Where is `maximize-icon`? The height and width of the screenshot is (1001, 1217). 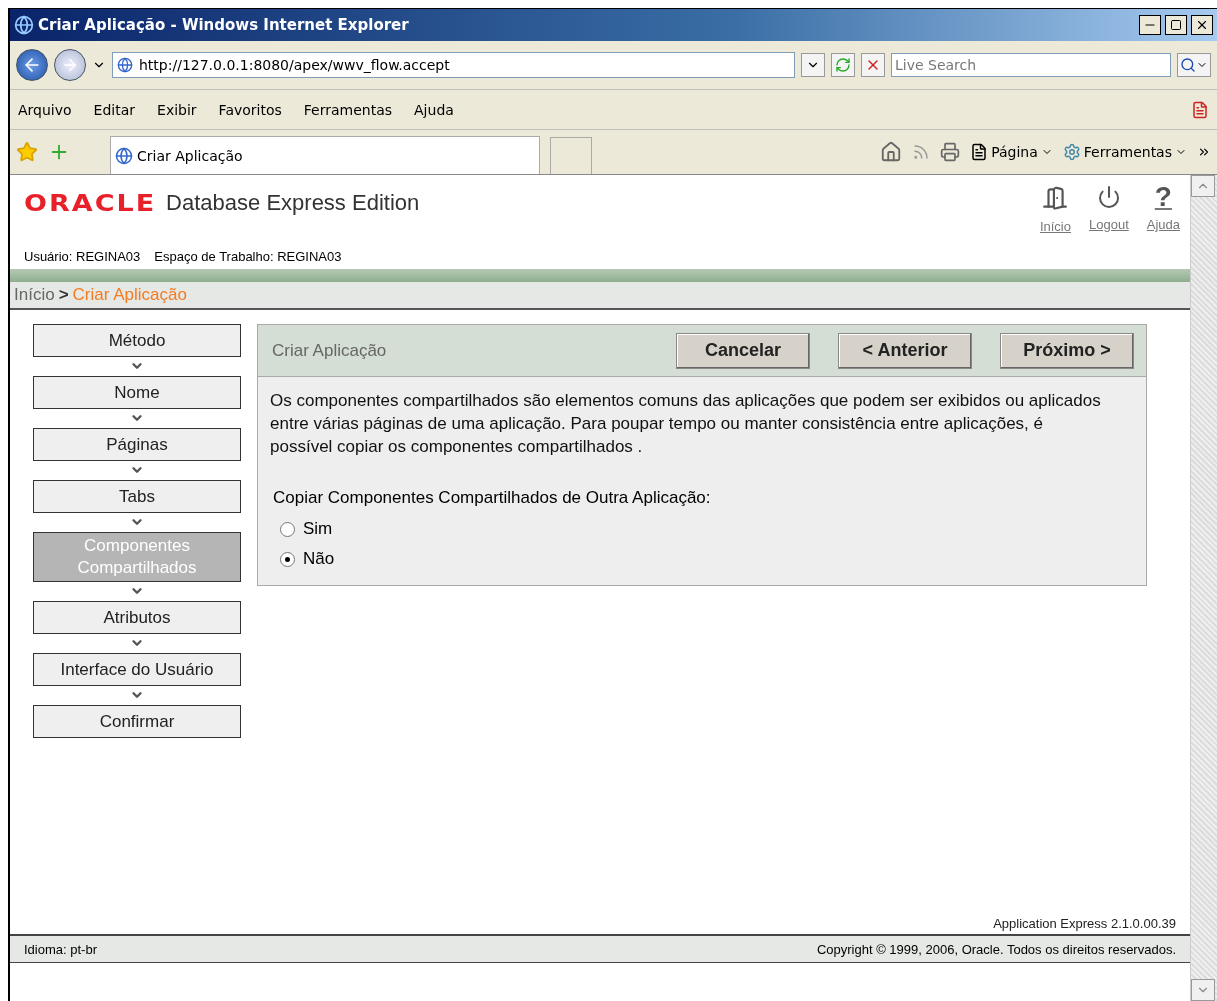
maximize-icon is located at coordinates (1176, 25).